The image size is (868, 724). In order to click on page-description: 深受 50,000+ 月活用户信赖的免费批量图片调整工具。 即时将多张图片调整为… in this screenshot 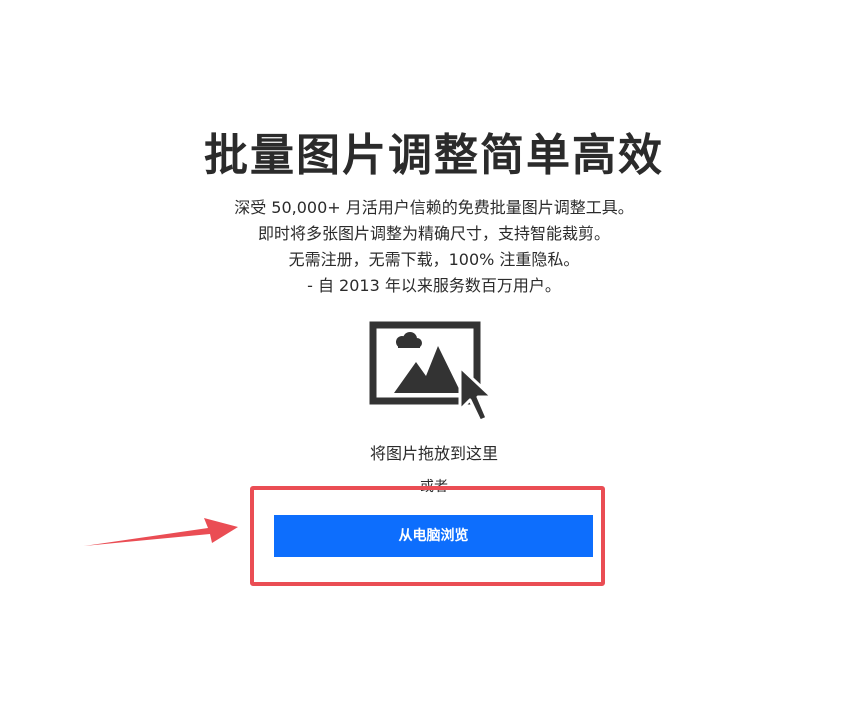, I will do `click(434, 247)`.